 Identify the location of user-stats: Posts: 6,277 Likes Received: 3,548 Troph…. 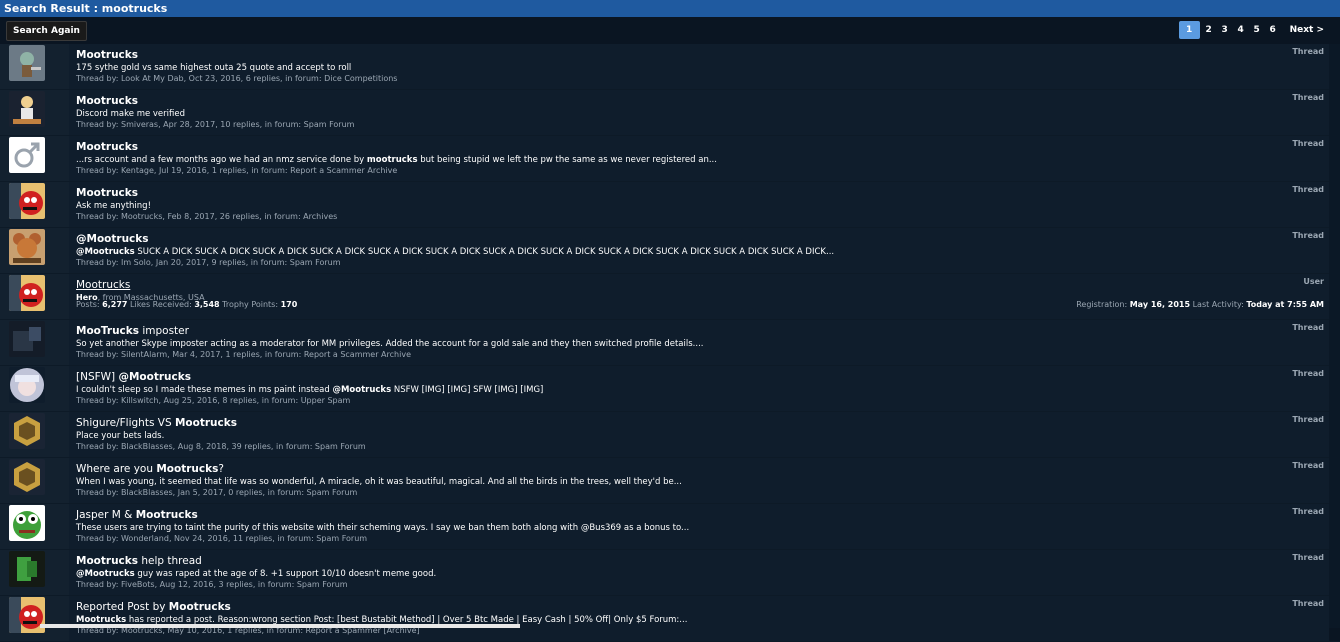
(187, 304).